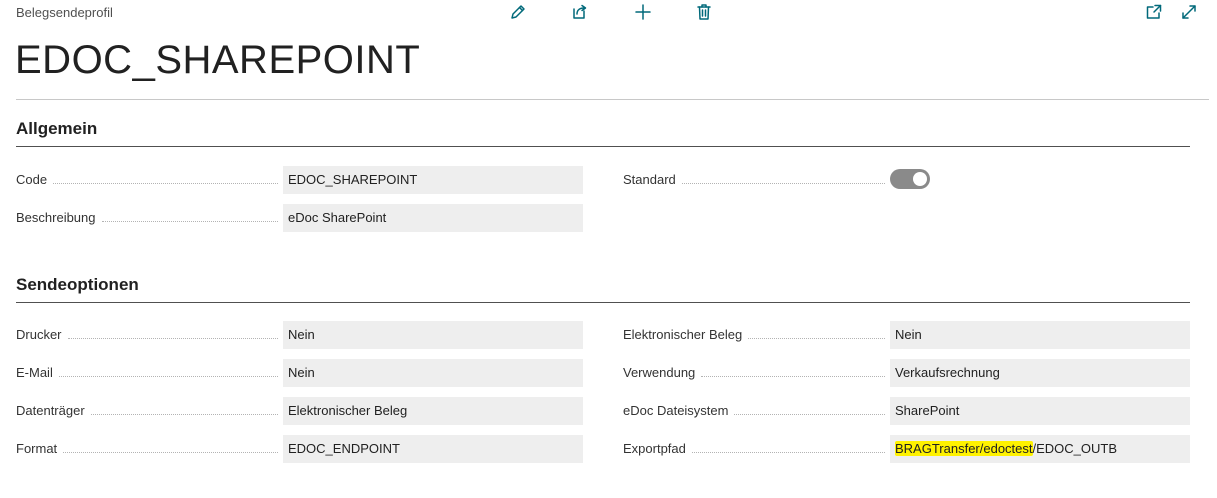 This screenshot has width=1217, height=498. What do you see at coordinates (754, 180) in the screenshot?
I see `field-label-standard: Standard` at bounding box center [754, 180].